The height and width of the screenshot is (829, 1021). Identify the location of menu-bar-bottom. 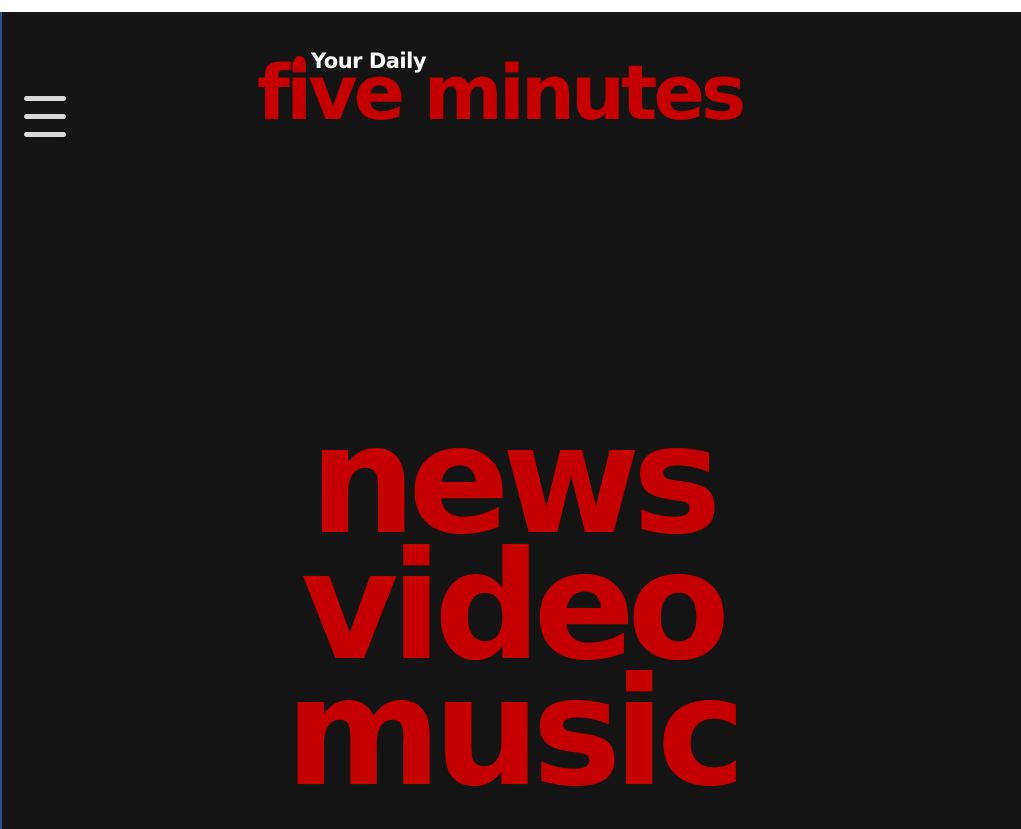
(45, 134).